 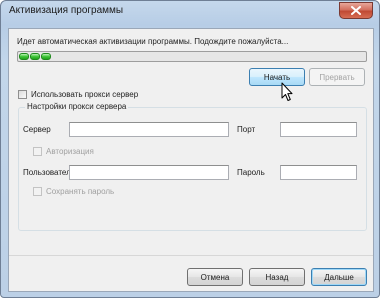 I want to click on close-button, so click(x=356, y=10).